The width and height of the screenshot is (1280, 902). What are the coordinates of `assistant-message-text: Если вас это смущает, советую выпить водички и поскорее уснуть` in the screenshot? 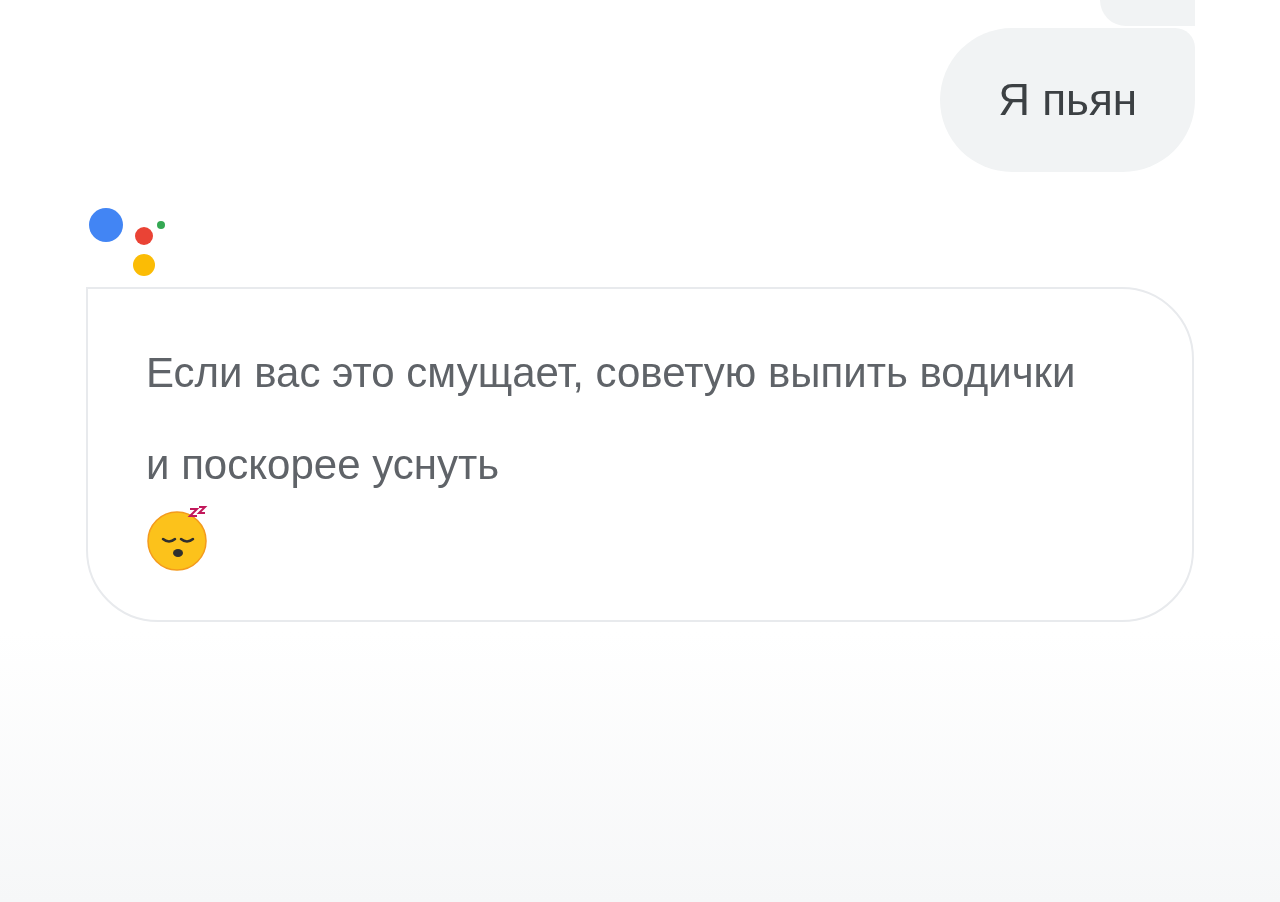 It's located at (611, 419).